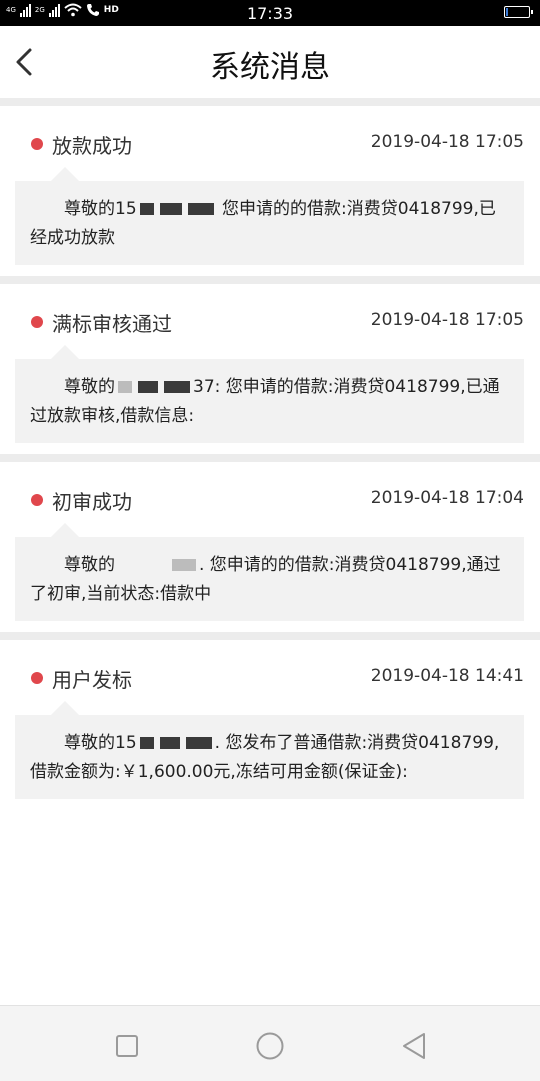 This screenshot has width=540, height=1081. Describe the element at coordinates (269, 572) in the screenshot. I see `message-body: 尊敬的. 您申请的的借款:消费贷0418799,通过了初审,当前状态:借款中` at that location.